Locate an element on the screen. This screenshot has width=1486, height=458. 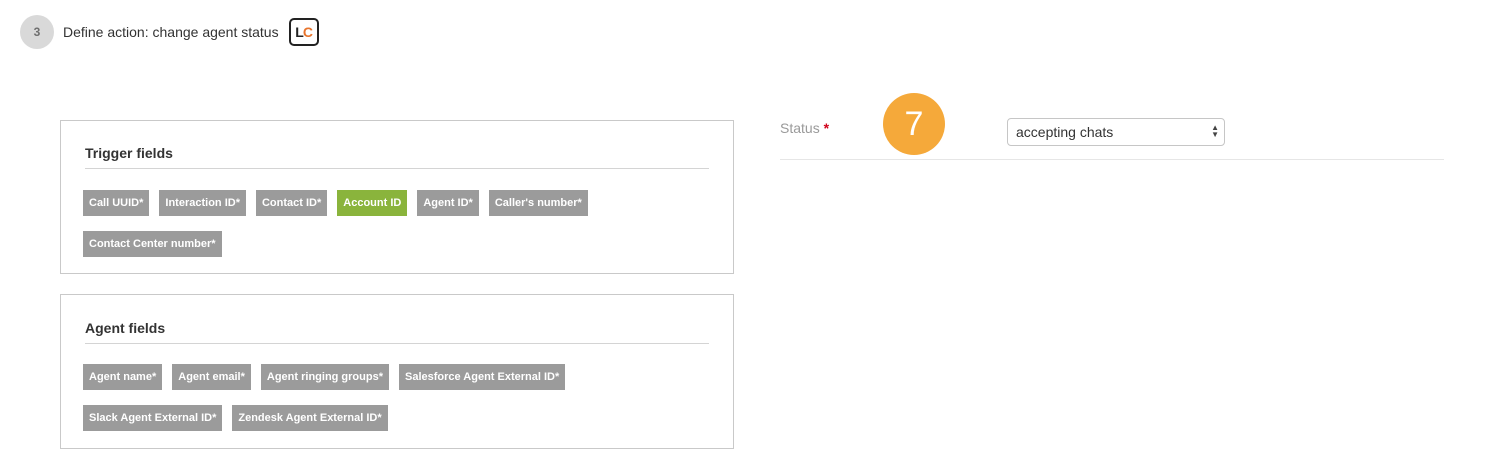
tag-agent-email: Agent email* is located at coordinates (211, 377).